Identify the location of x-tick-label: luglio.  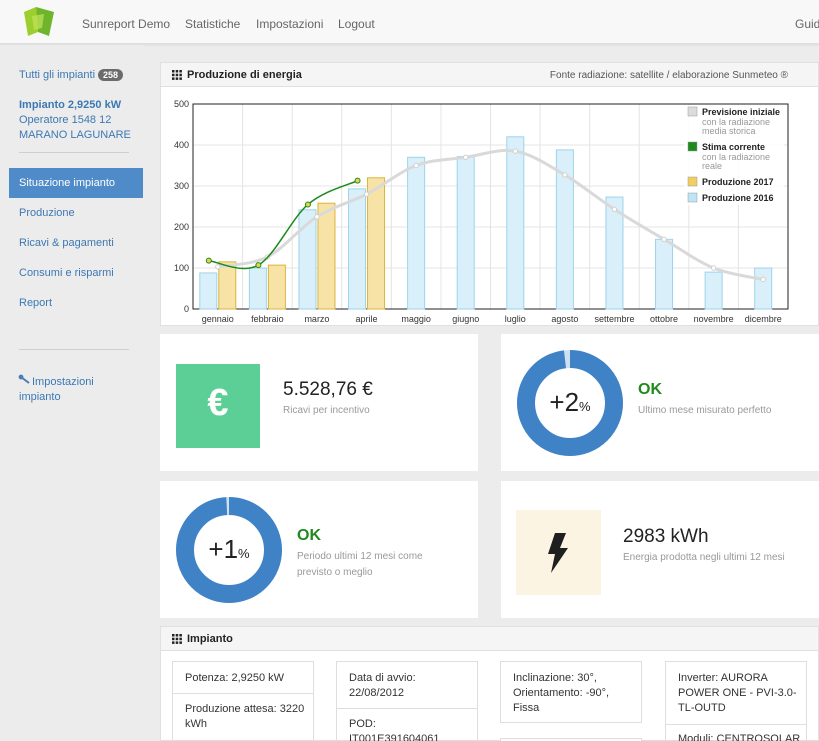
(515, 319).